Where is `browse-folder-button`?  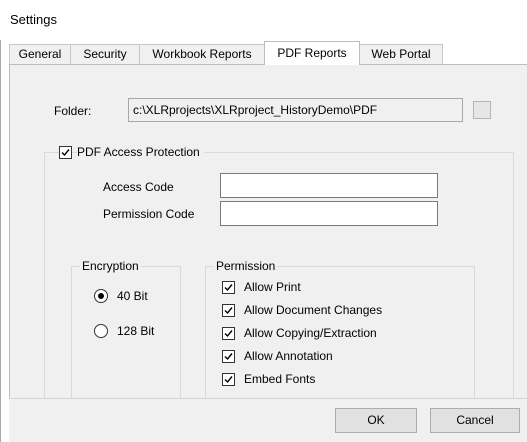 browse-folder-button is located at coordinates (482, 110).